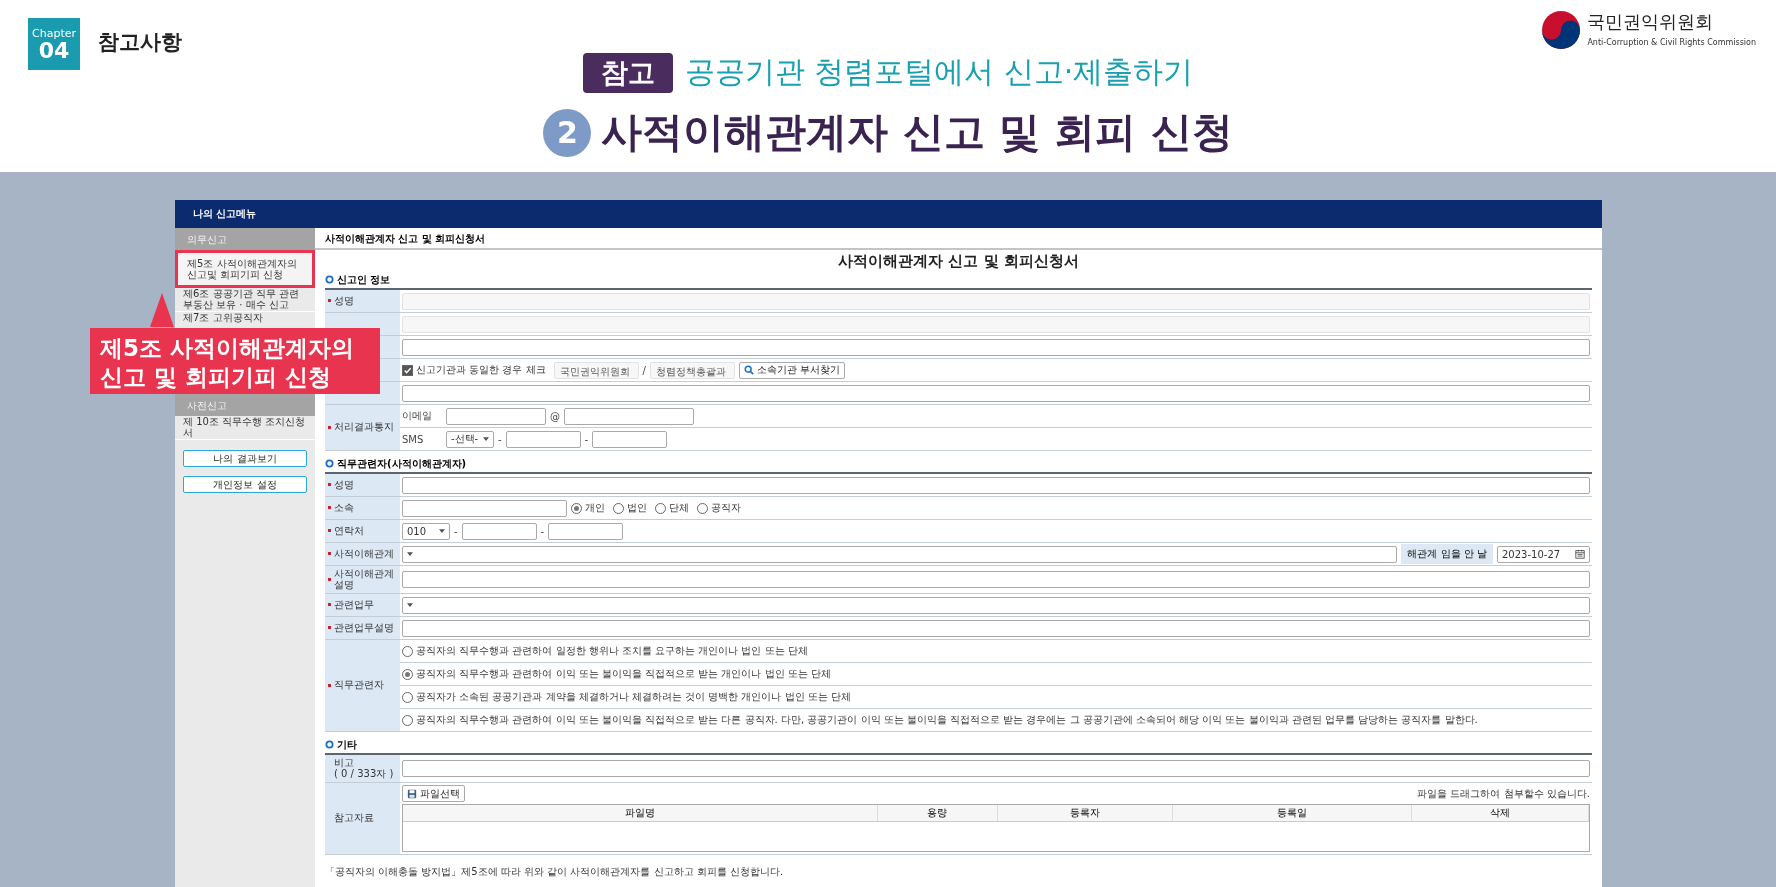  What do you see at coordinates (567, 132) in the screenshot?
I see `step-number: 2` at bounding box center [567, 132].